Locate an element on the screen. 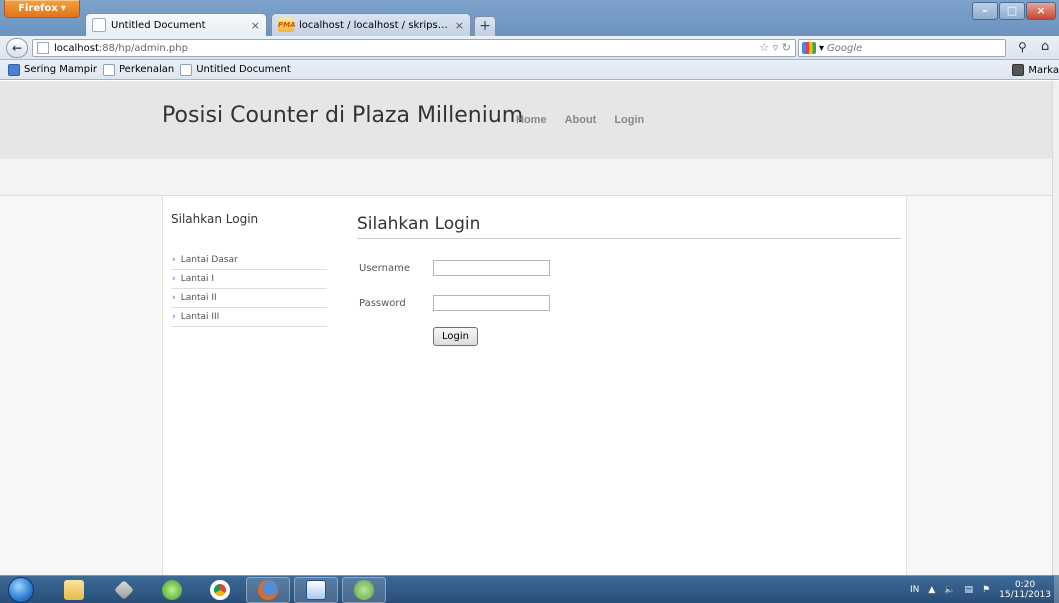  taskbar-evernote is located at coordinates (364, 590).